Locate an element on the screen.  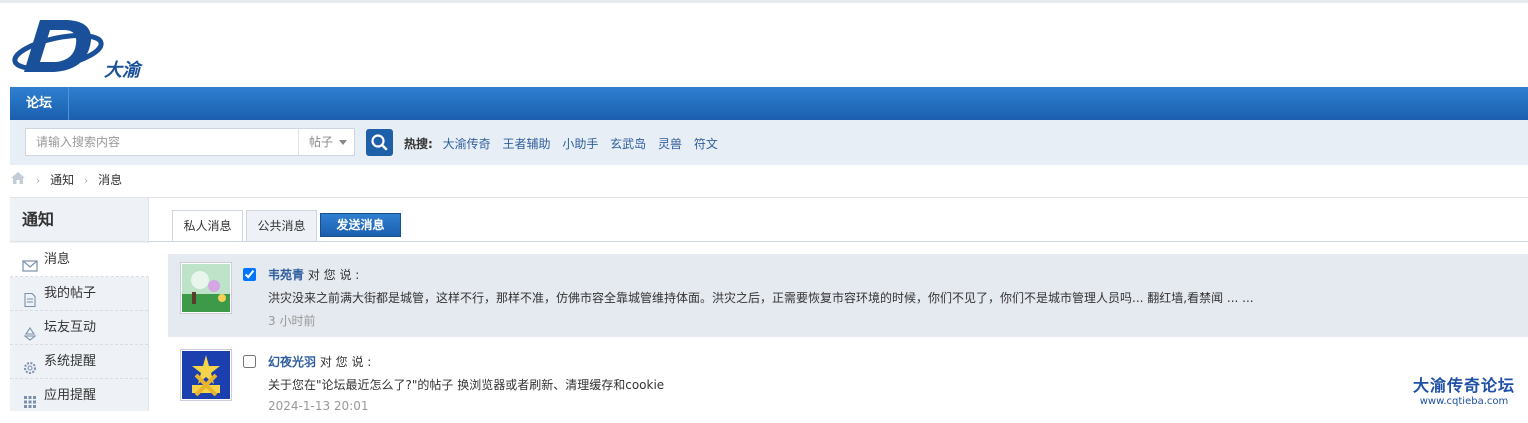
sidebar-item-label: 系统提醒 is located at coordinates (70, 361).